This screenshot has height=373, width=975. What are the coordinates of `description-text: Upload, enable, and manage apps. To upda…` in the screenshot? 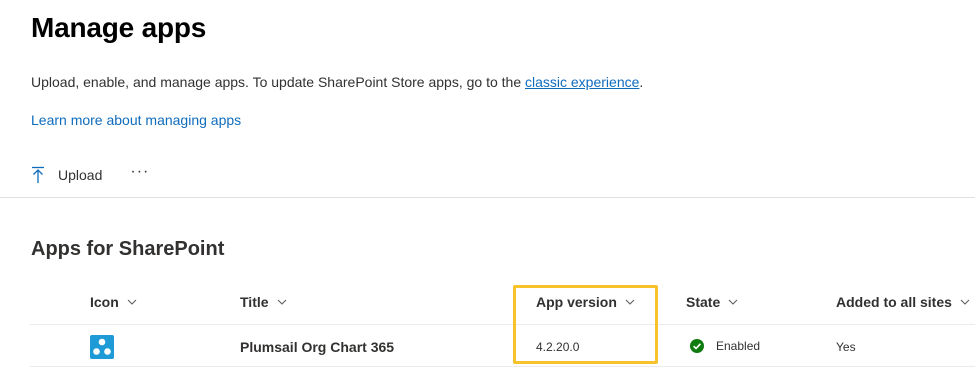 It's located at (278, 82).